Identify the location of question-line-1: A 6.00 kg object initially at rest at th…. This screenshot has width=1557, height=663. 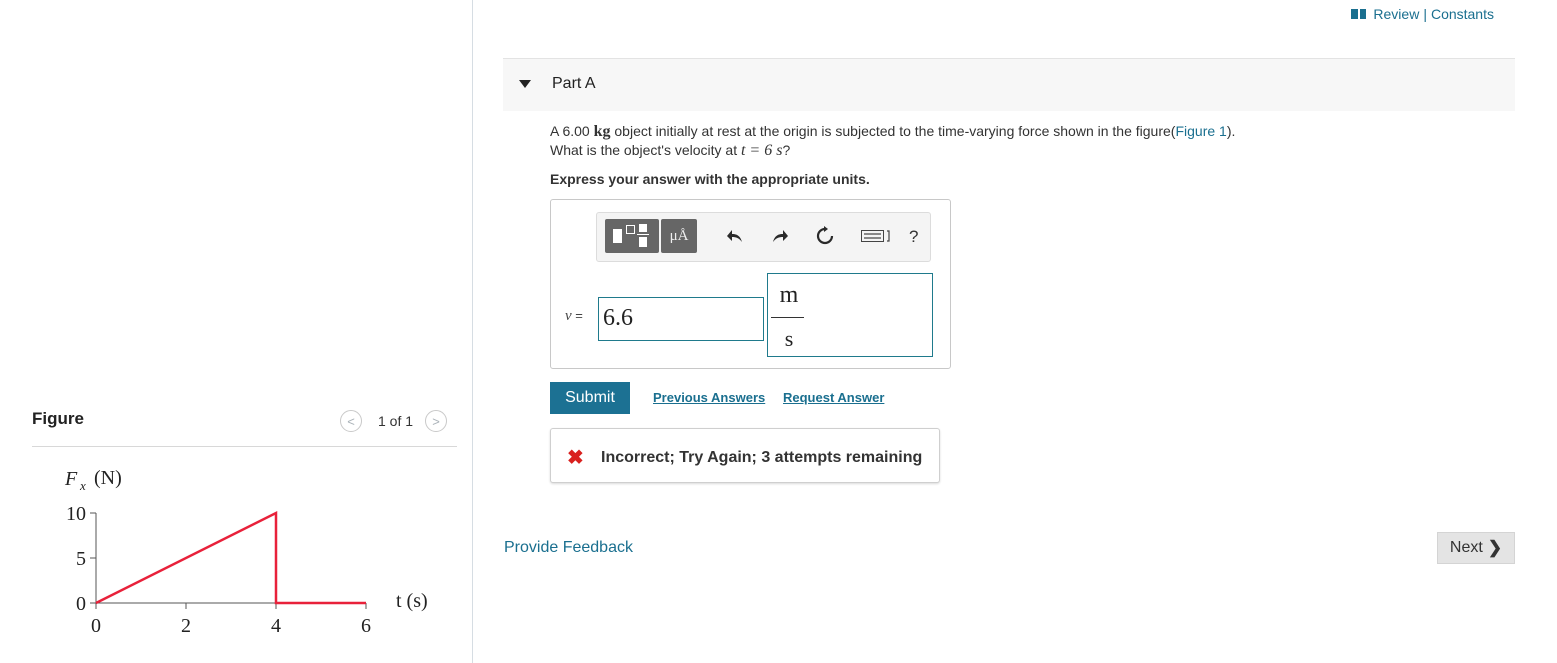
(893, 131).